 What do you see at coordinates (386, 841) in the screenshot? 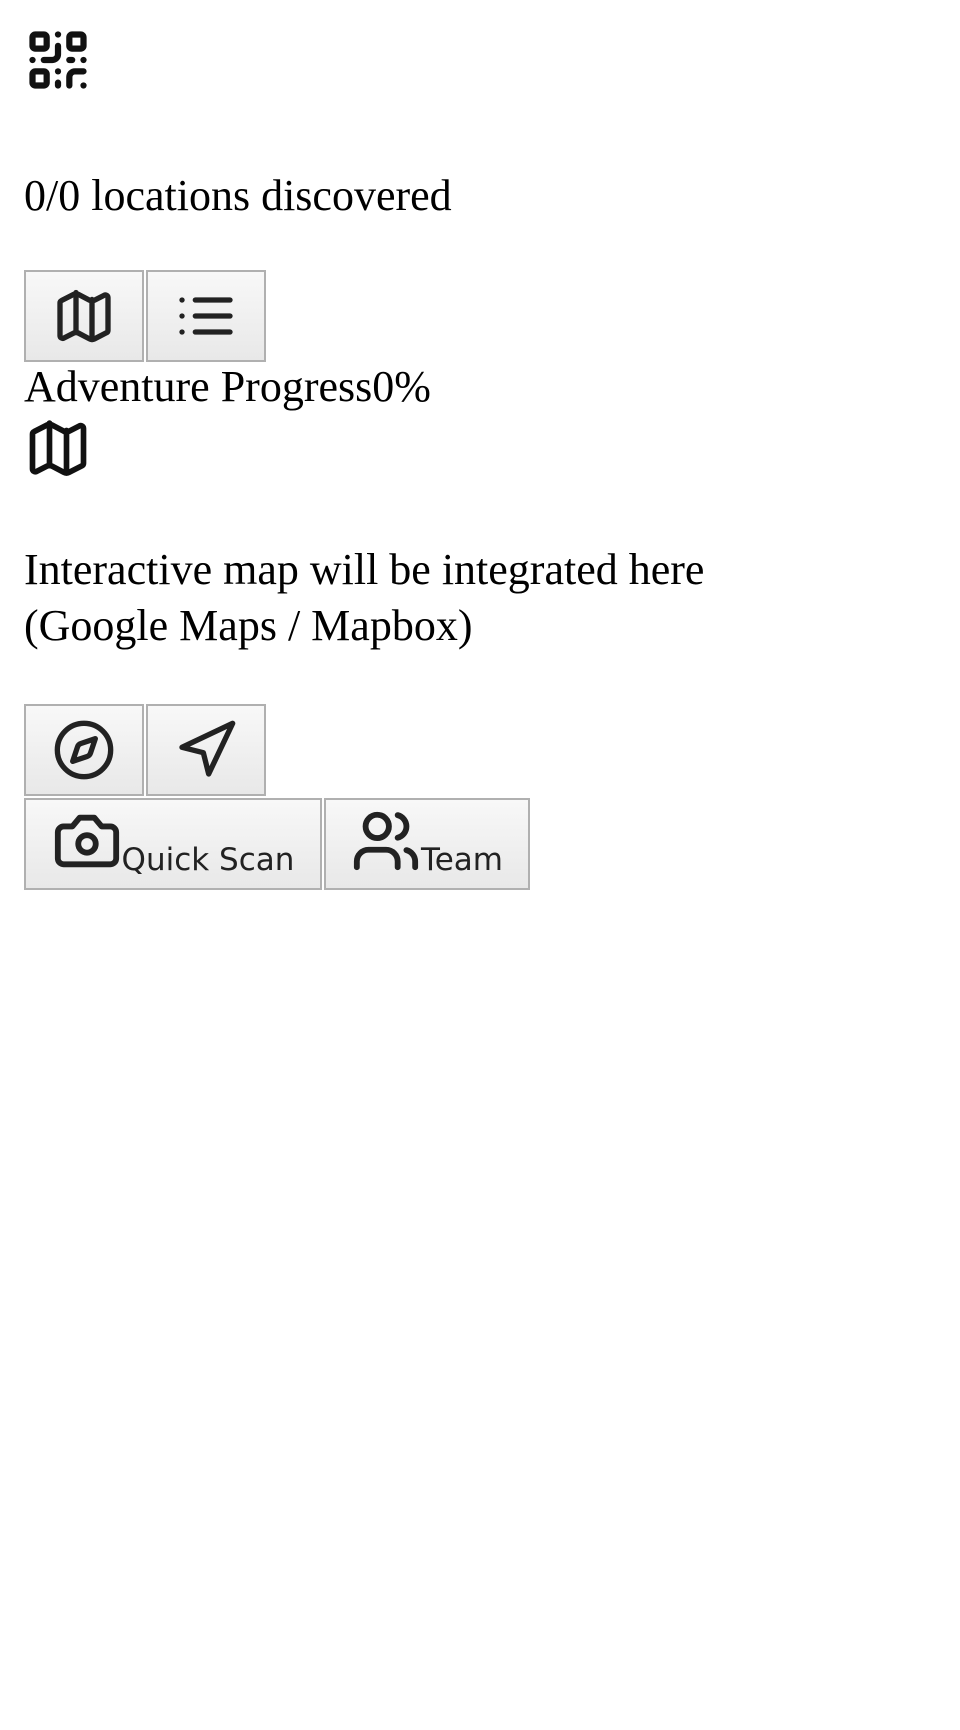
I see `users-icon` at bounding box center [386, 841].